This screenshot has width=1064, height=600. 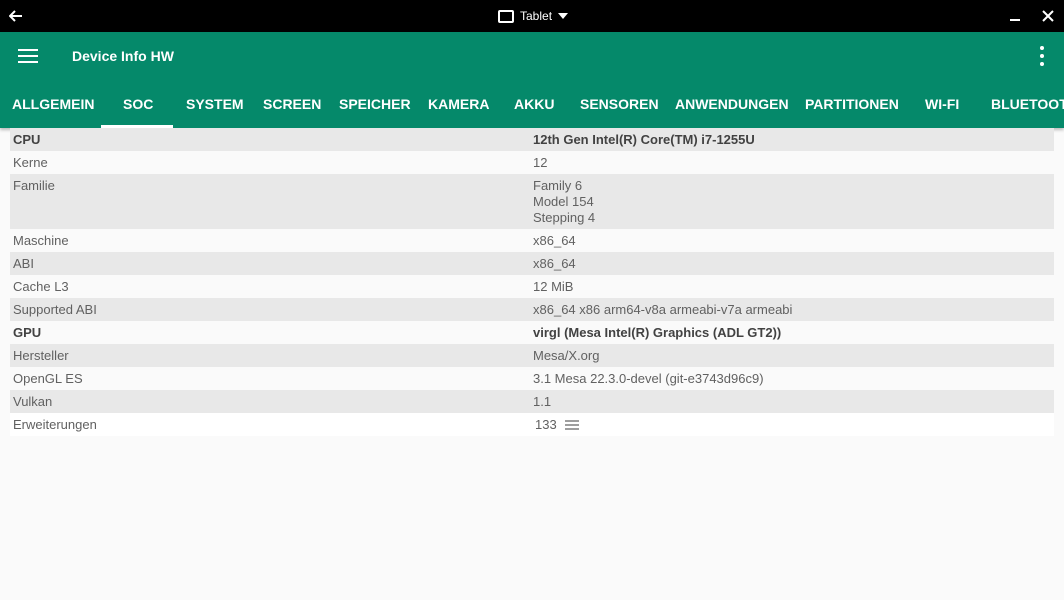 I want to click on row-value: Family 6 Model 154 Stepping 4, so click(x=564, y=202).